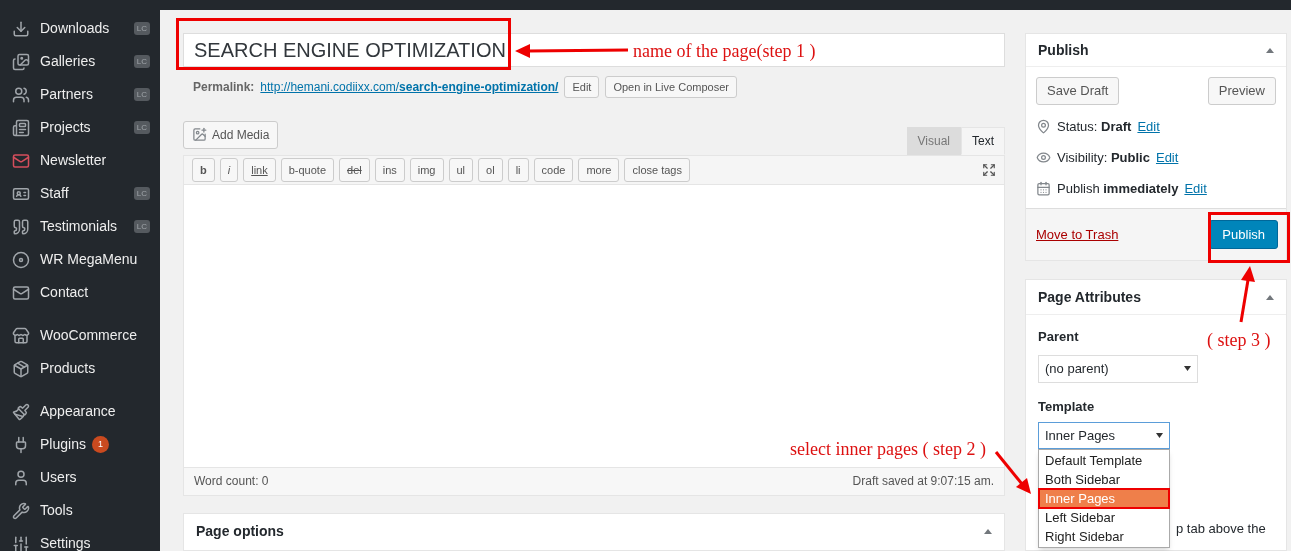  I want to click on sidebar-label: Appearance, so click(78, 411).